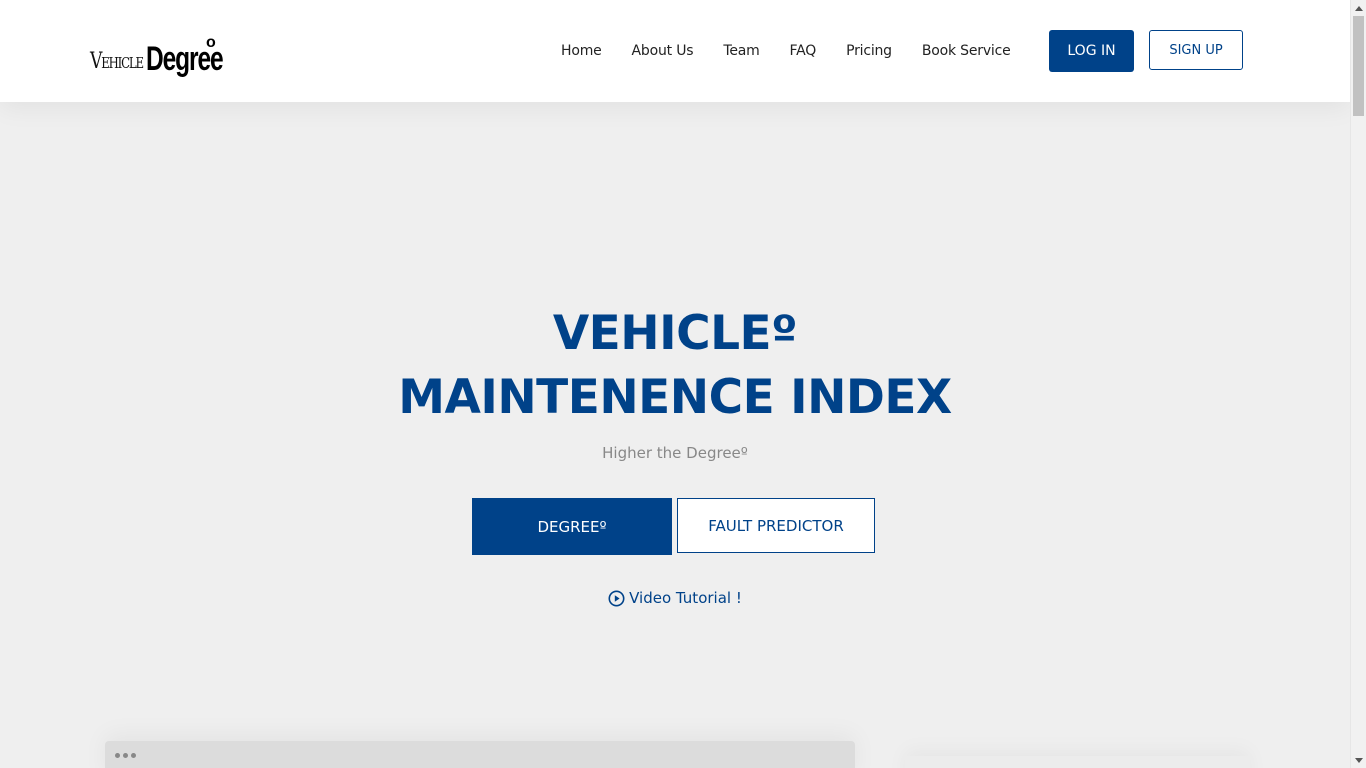 The width and height of the screenshot is (1366, 768). I want to click on vertical-scrollbar, so click(1358, 384).